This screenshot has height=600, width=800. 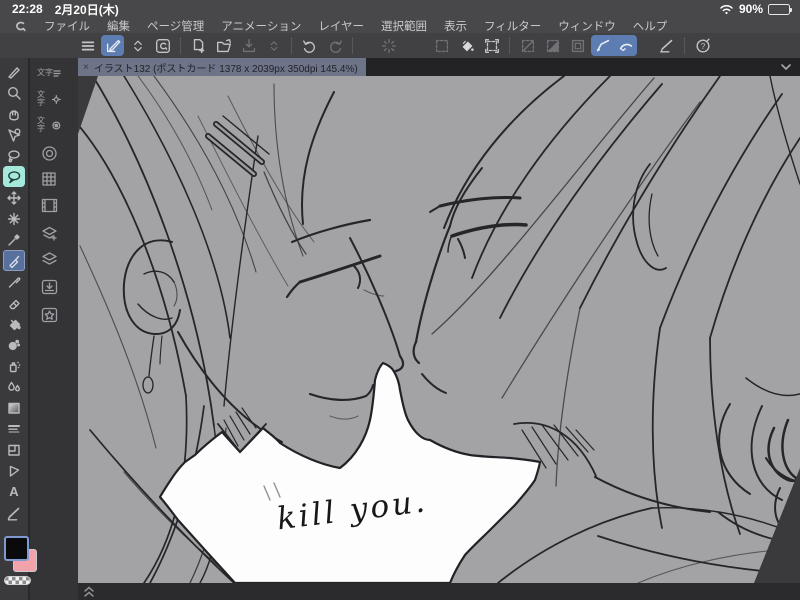 I want to click on menu-item-selection: 選択範囲, so click(x=404, y=26).